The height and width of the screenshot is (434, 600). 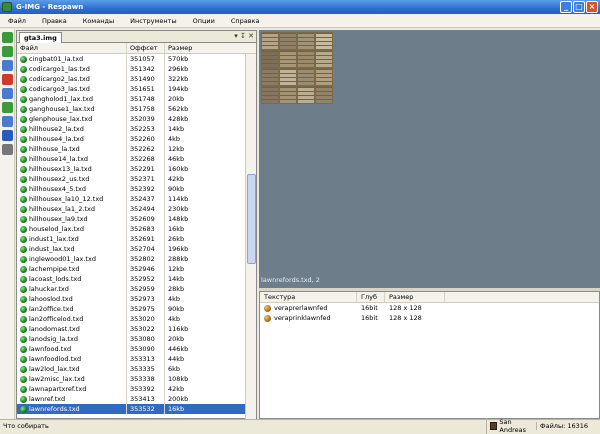 I want to click on file-offset: 352691, so click(x=146, y=239).